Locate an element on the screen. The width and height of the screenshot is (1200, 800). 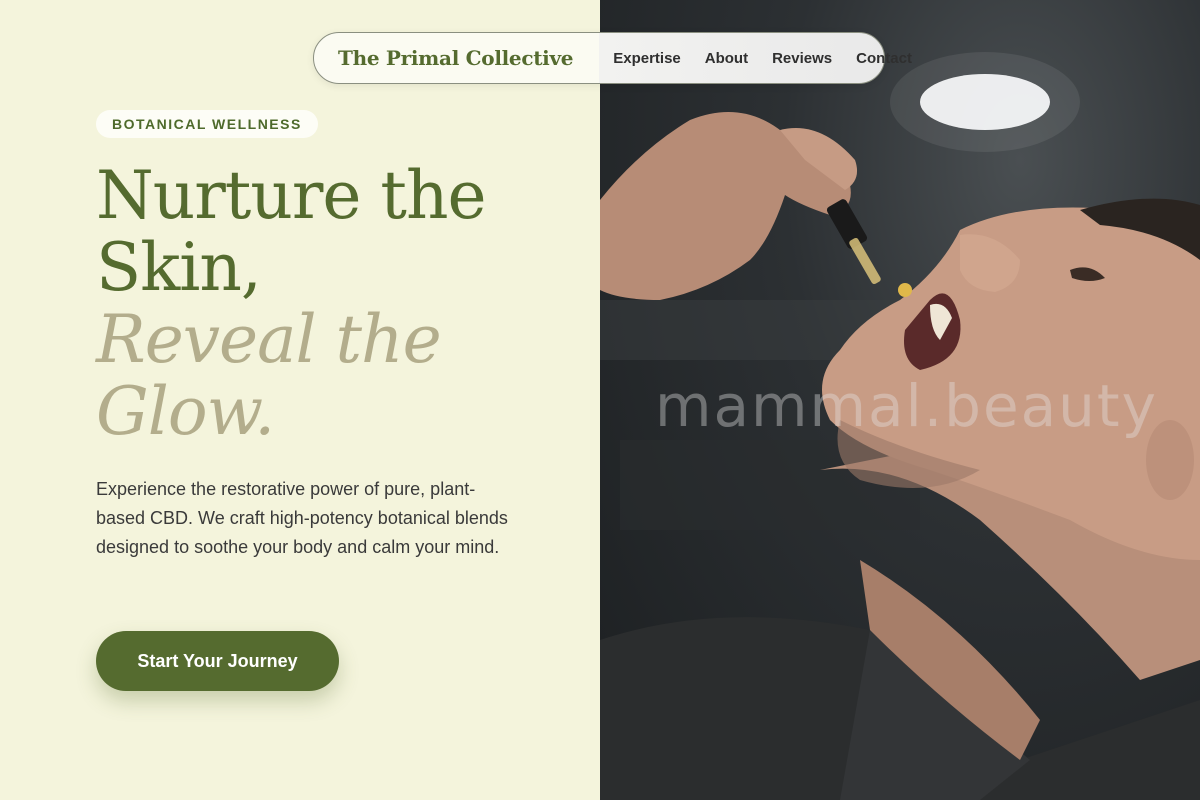
nav-links: Expertise About Reviews Contact is located at coordinates (762, 58).